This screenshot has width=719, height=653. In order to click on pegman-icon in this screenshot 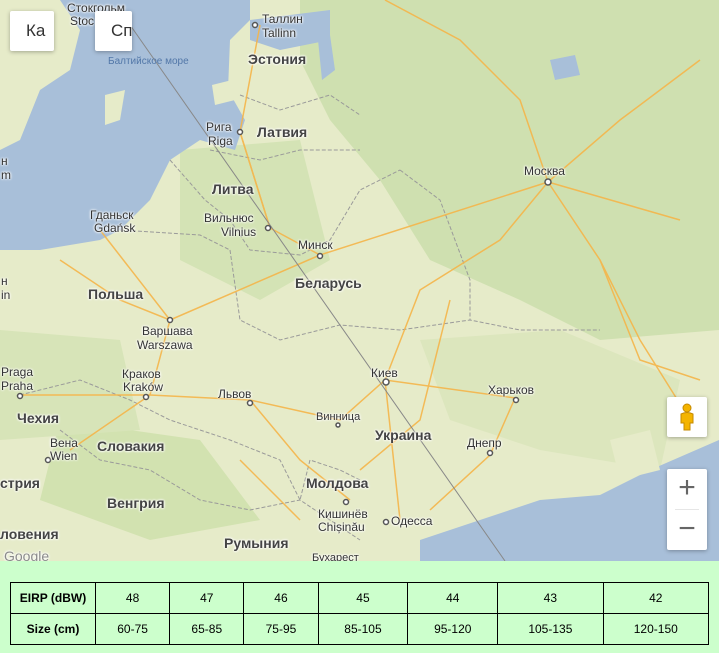, I will do `click(687, 417)`.